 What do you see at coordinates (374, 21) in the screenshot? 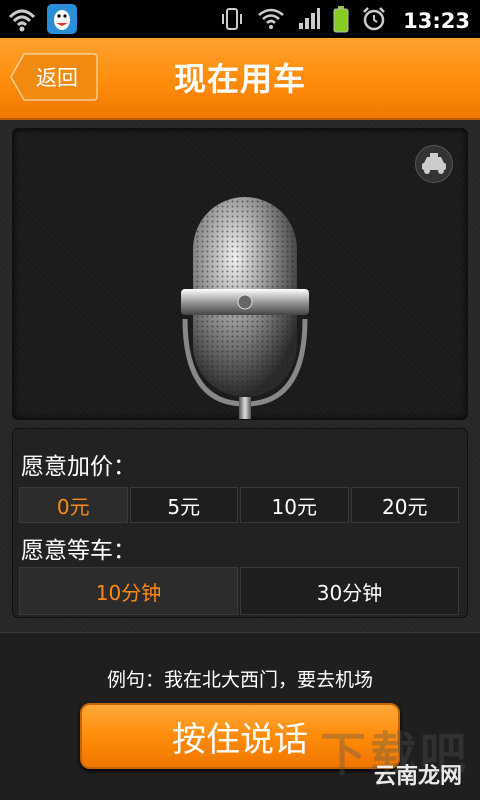
I see `alarm-icon` at bounding box center [374, 21].